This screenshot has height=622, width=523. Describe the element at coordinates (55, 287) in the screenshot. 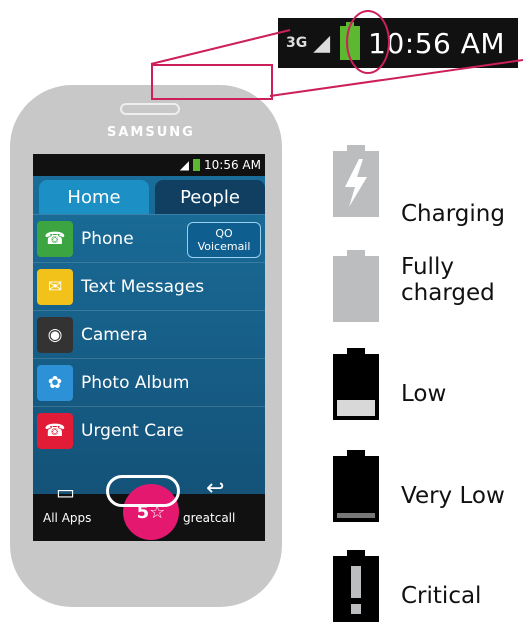

I see `envelope-icon: ✉` at that location.